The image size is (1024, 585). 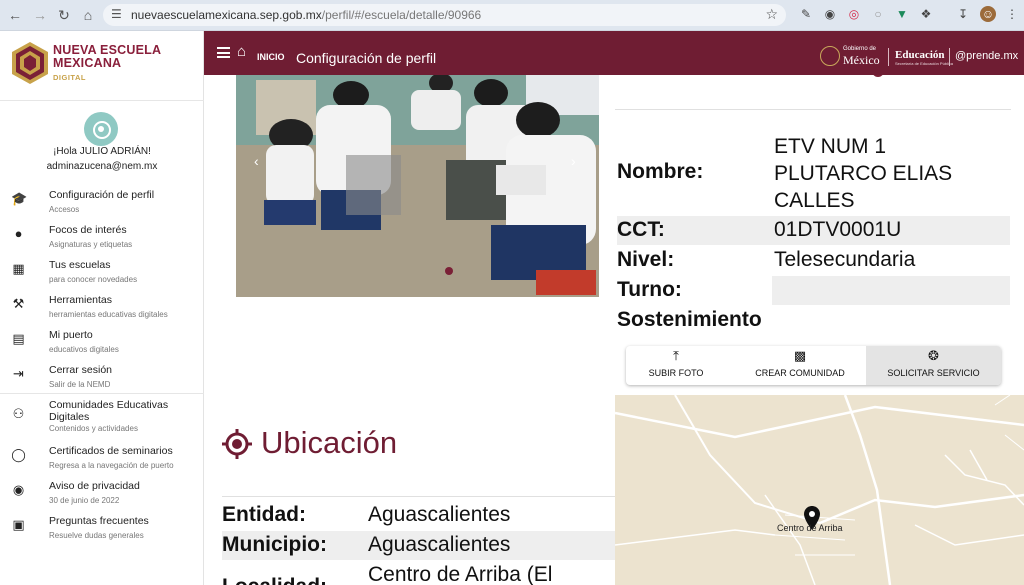 What do you see at coordinates (649, 289) in the screenshot?
I see `turno-label: Turno:` at bounding box center [649, 289].